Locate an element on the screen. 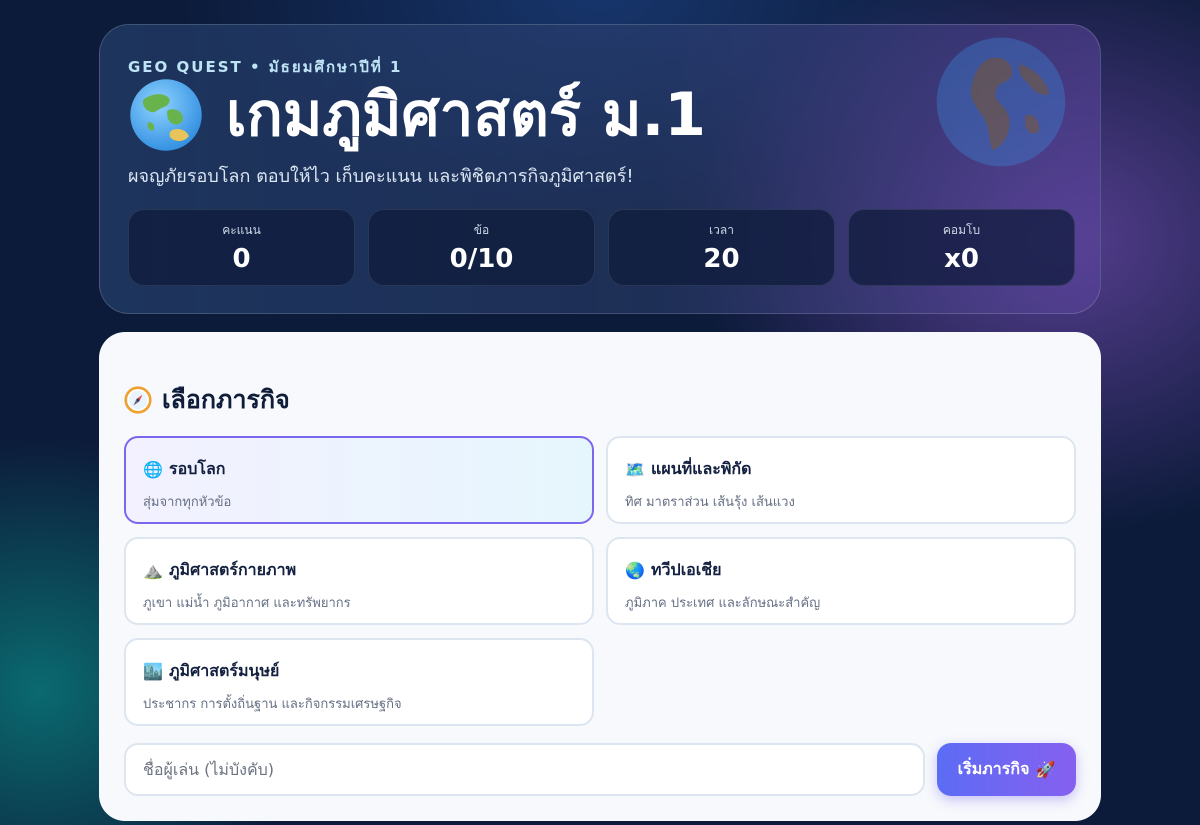 This screenshot has height=825, width=1200. start-mission-label: เริ่มภารกิจ is located at coordinates (993, 768).